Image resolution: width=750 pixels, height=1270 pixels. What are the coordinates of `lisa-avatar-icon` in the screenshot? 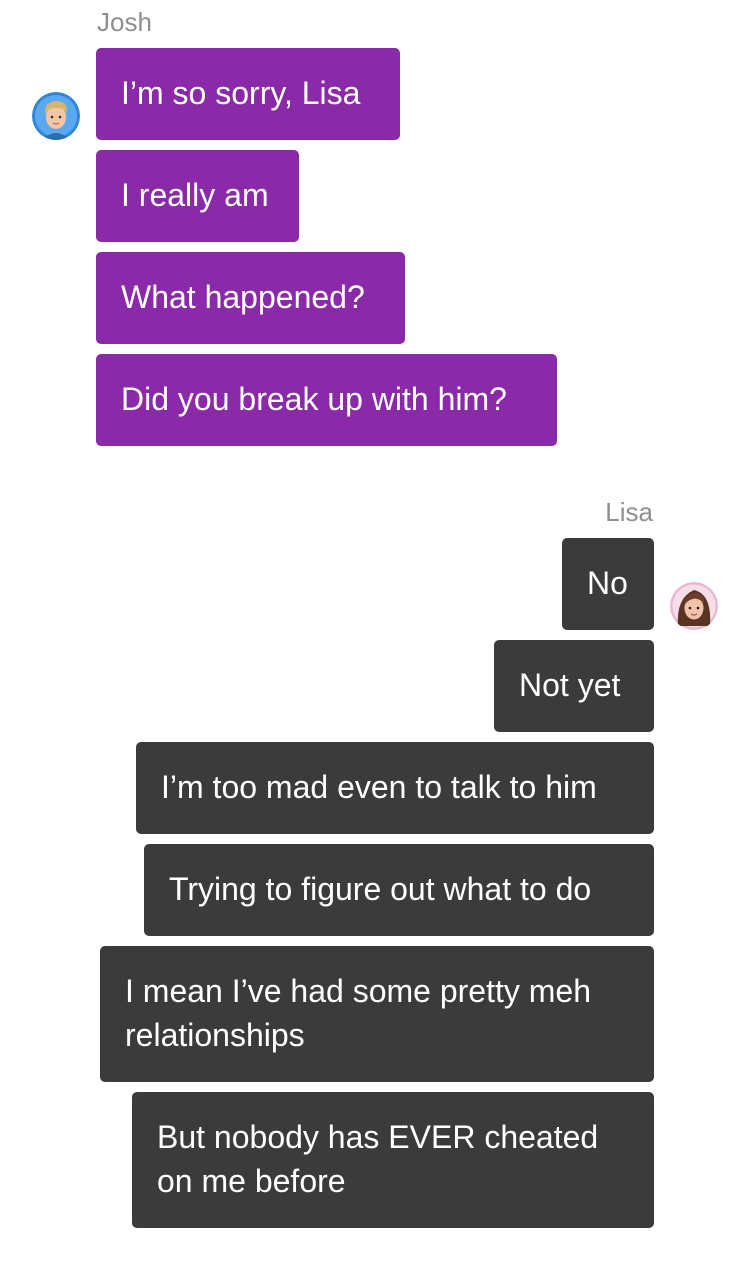 It's located at (694, 606).